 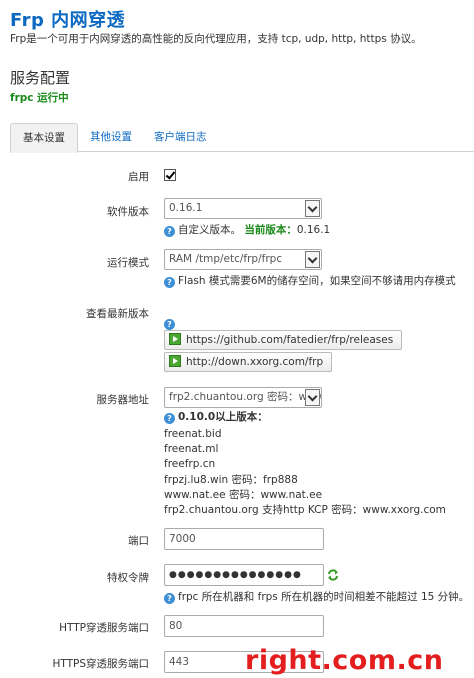 I want to click on run-mode-select-value: RAM /tmp/etc/frp/frpc, so click(x=226, y=259).